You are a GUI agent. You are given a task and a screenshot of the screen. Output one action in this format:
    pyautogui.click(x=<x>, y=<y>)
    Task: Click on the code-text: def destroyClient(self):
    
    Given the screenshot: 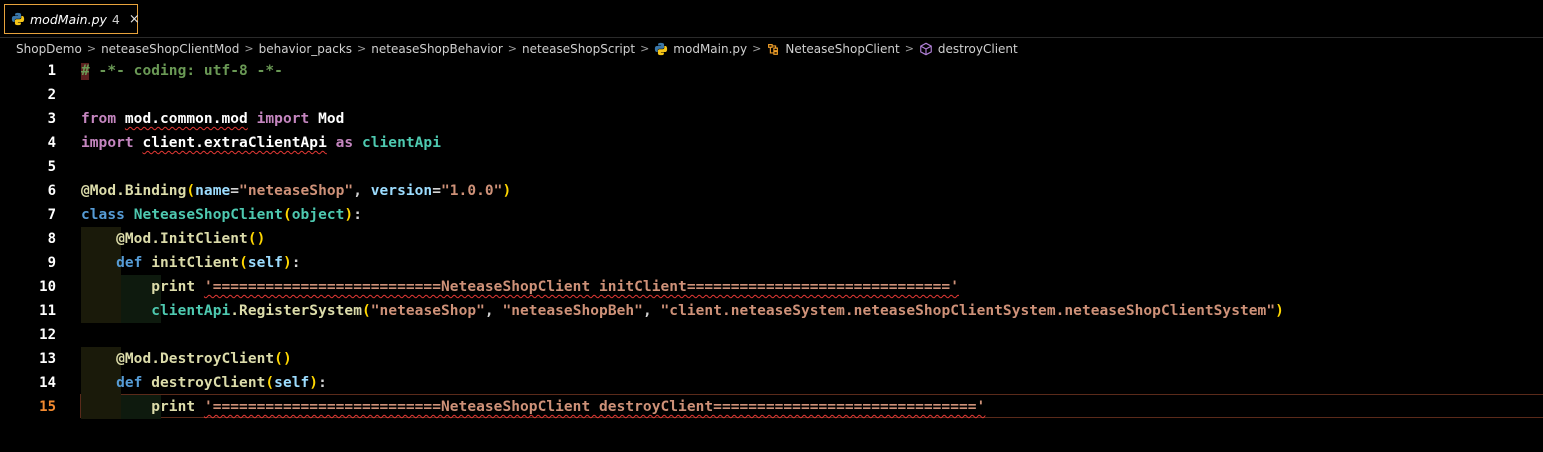 What is the action you would take?
    pyautogui.click(x=204, y=383)
    